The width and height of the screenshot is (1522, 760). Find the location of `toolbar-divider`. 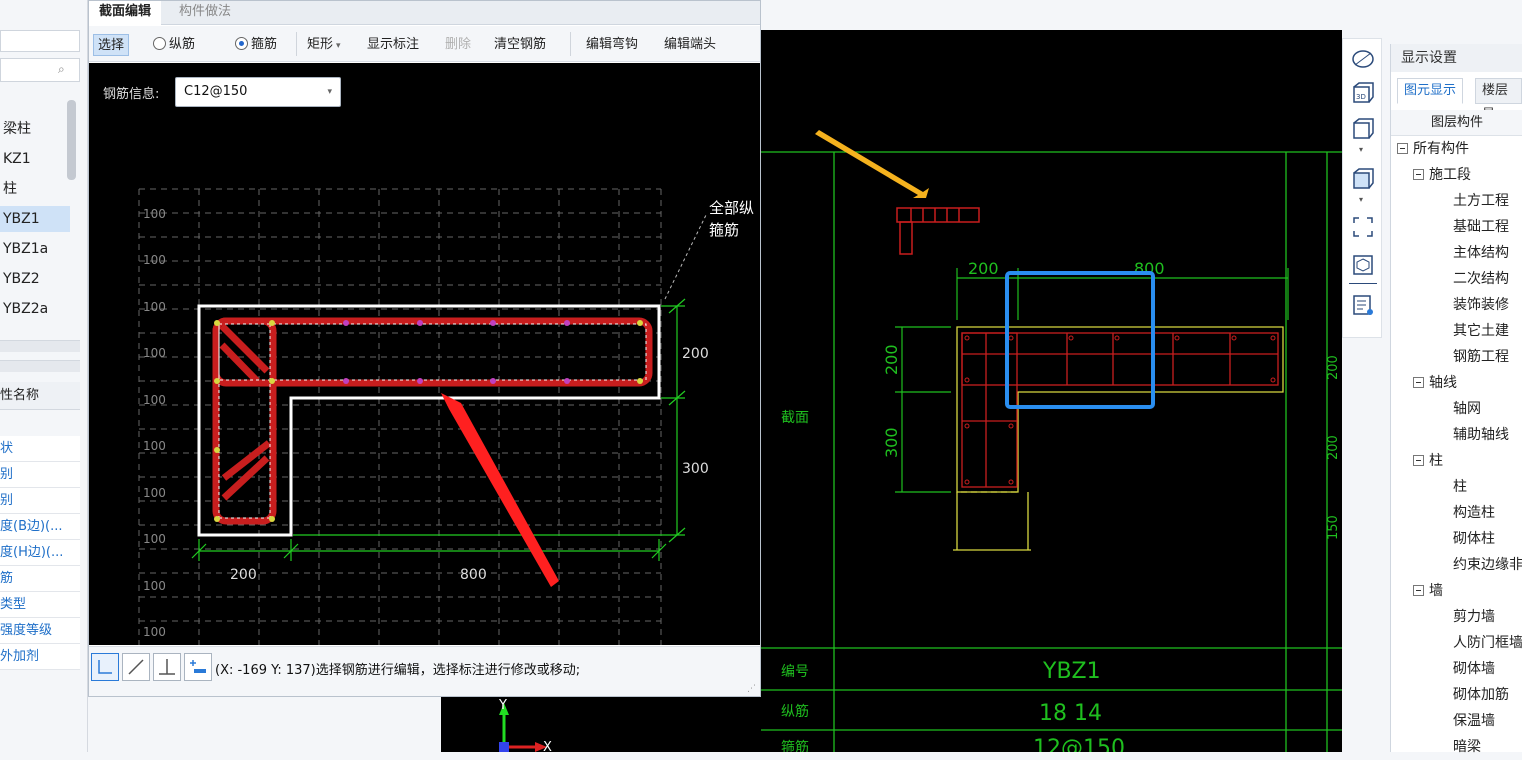

toolbar-divider is located at coordinates (296, 44).